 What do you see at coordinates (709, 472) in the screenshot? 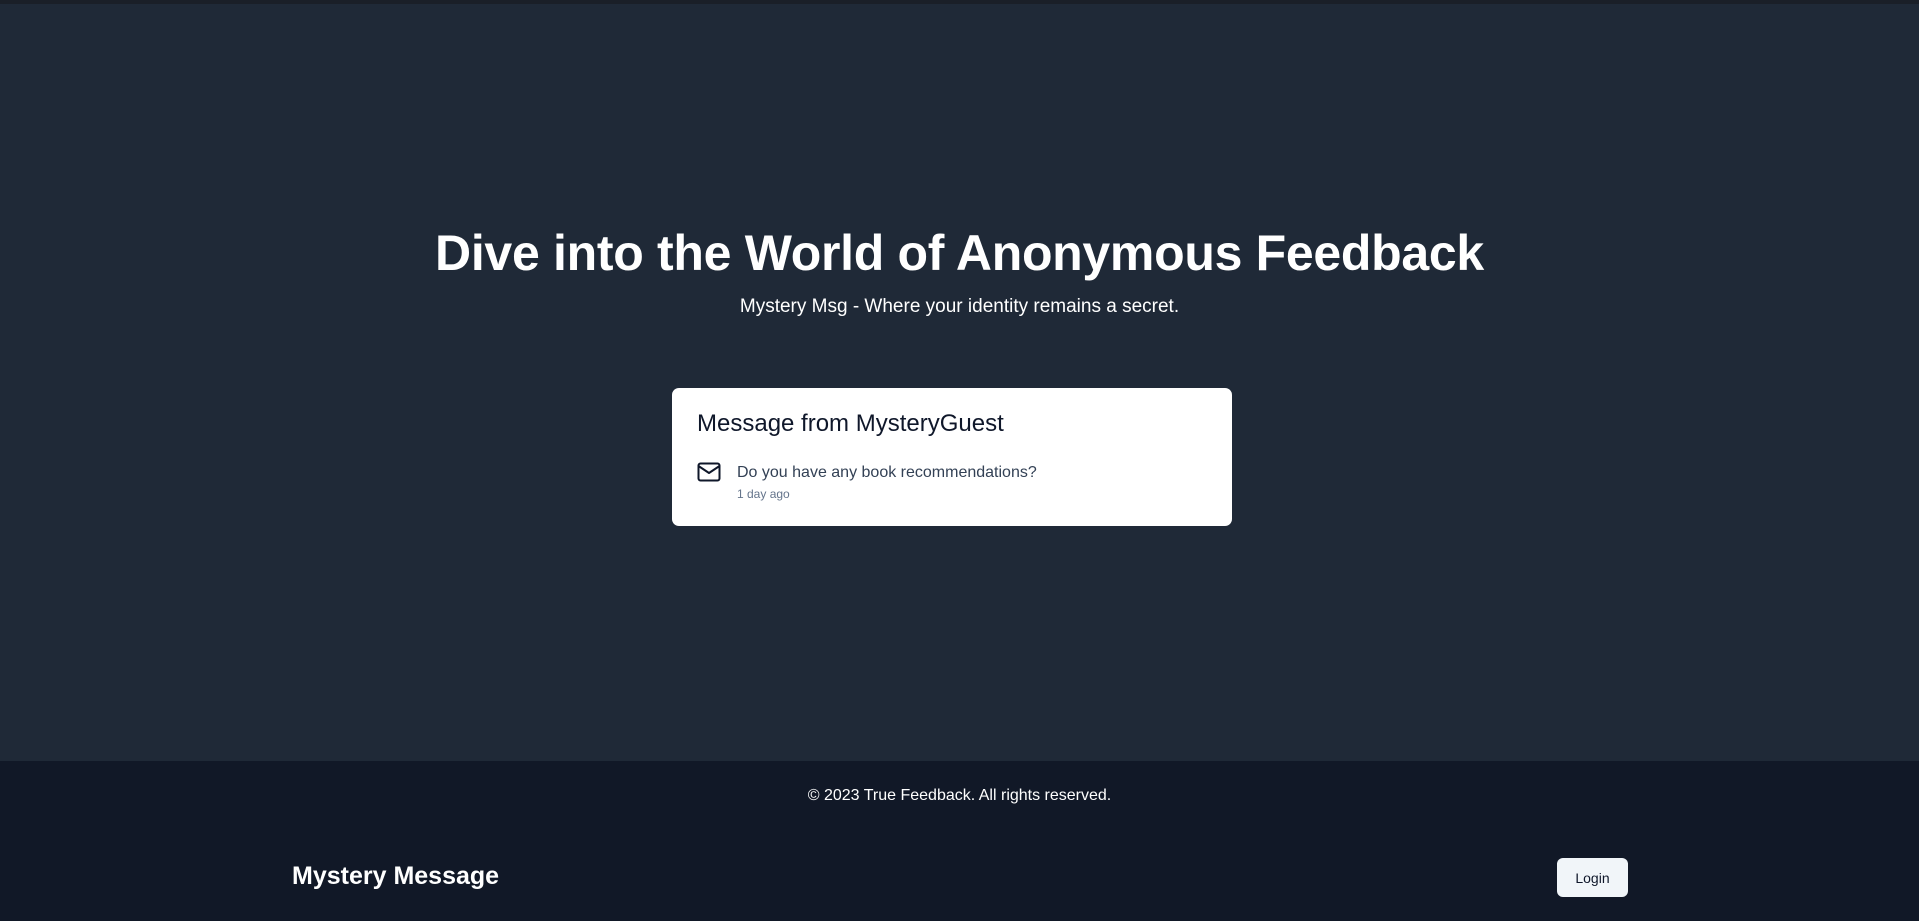
I see `mail-icon` at bounding box center [709, 472].